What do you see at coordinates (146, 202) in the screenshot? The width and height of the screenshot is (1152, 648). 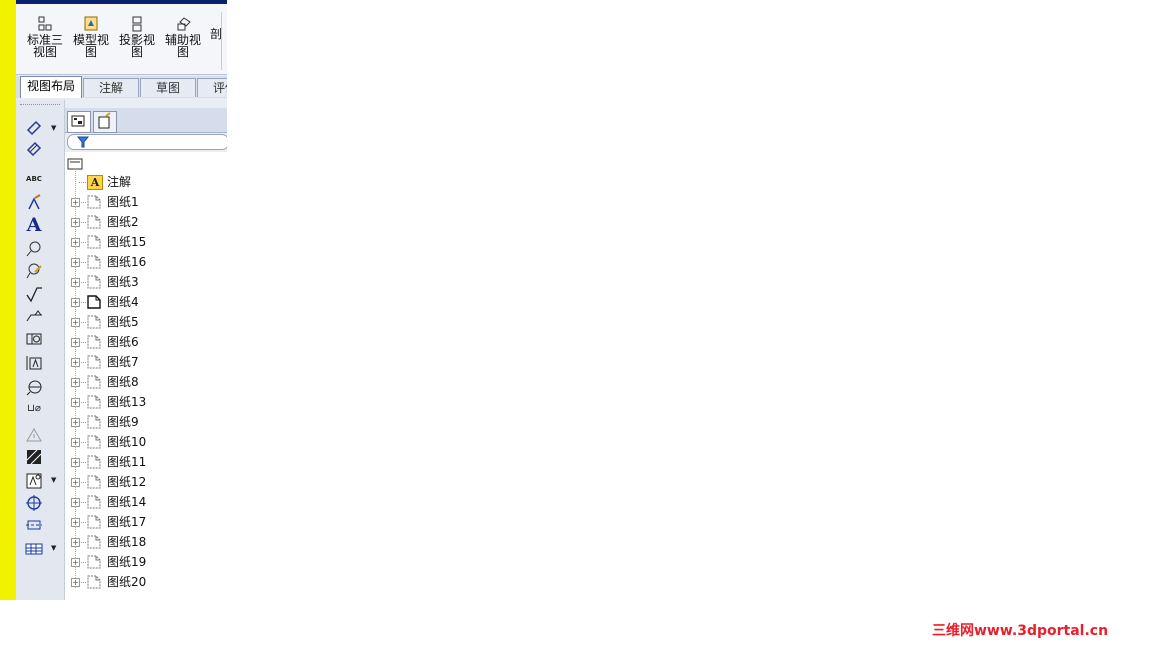 I see `tree-node-sheet: + 图纸1` at bounding box center [146, 202].